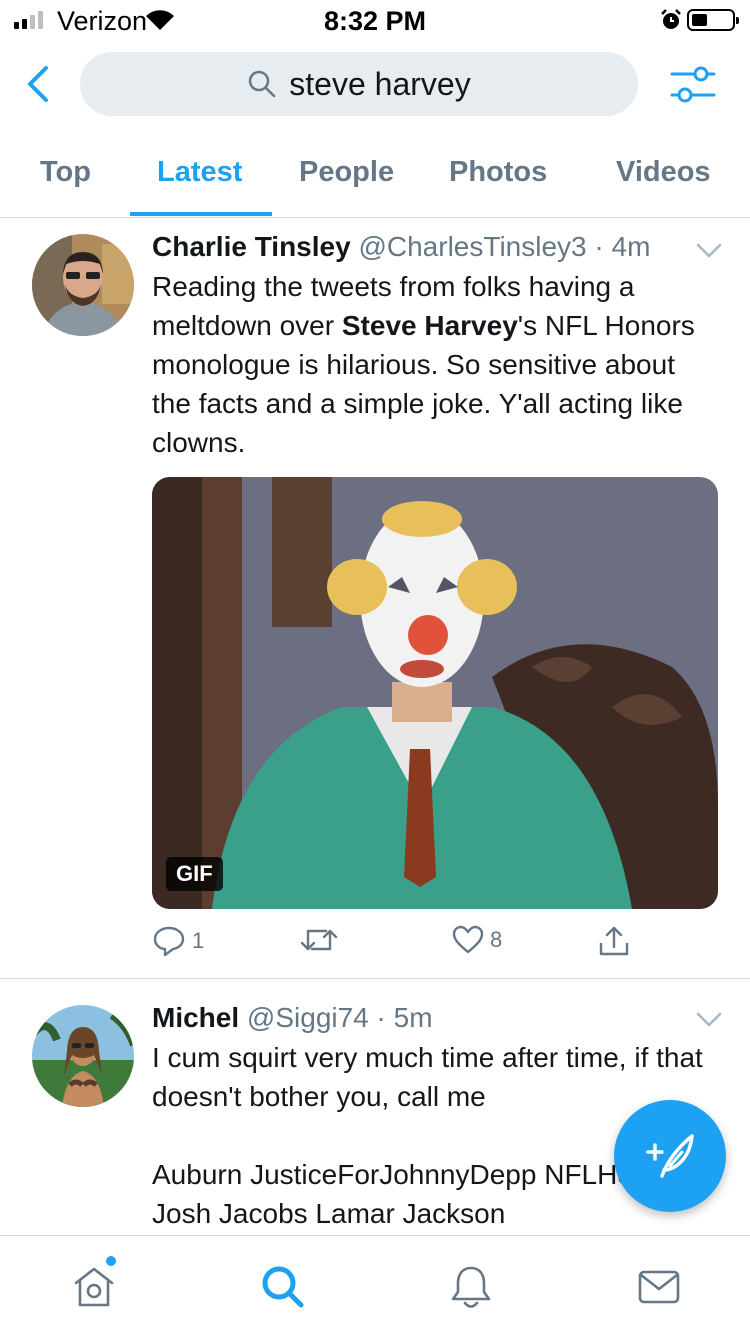 Image resolution: width=750 pixels, height=1334 pixels. I want to click on nav-messages, so click(659, 1287).